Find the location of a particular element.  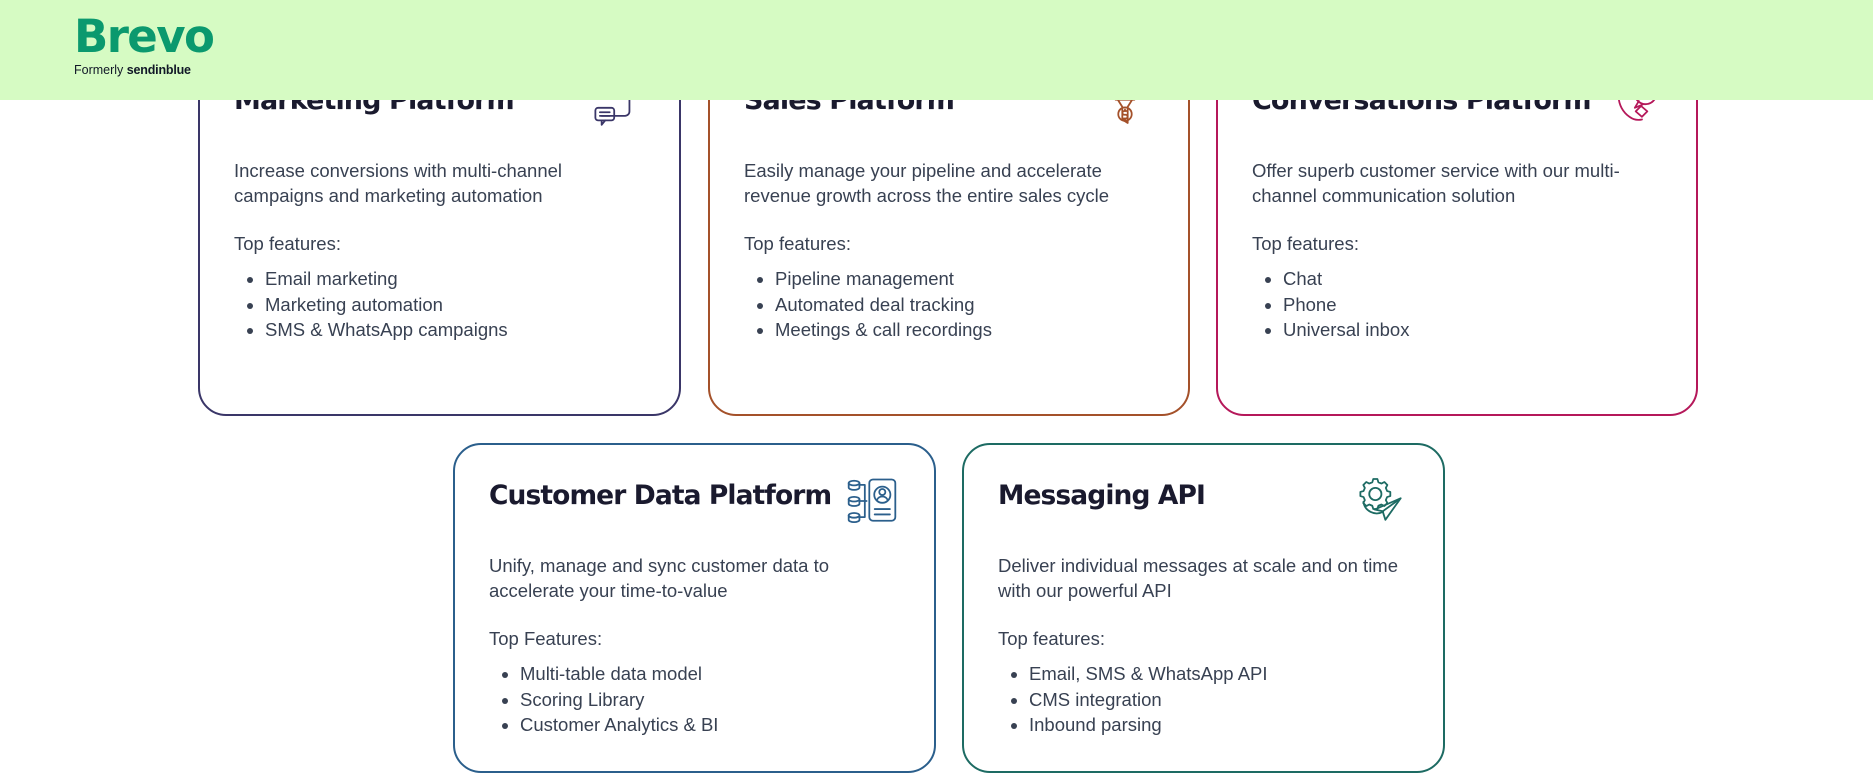

brevo-logo-tagline: Formerly sendinblue is located at coordinates (149, 70).